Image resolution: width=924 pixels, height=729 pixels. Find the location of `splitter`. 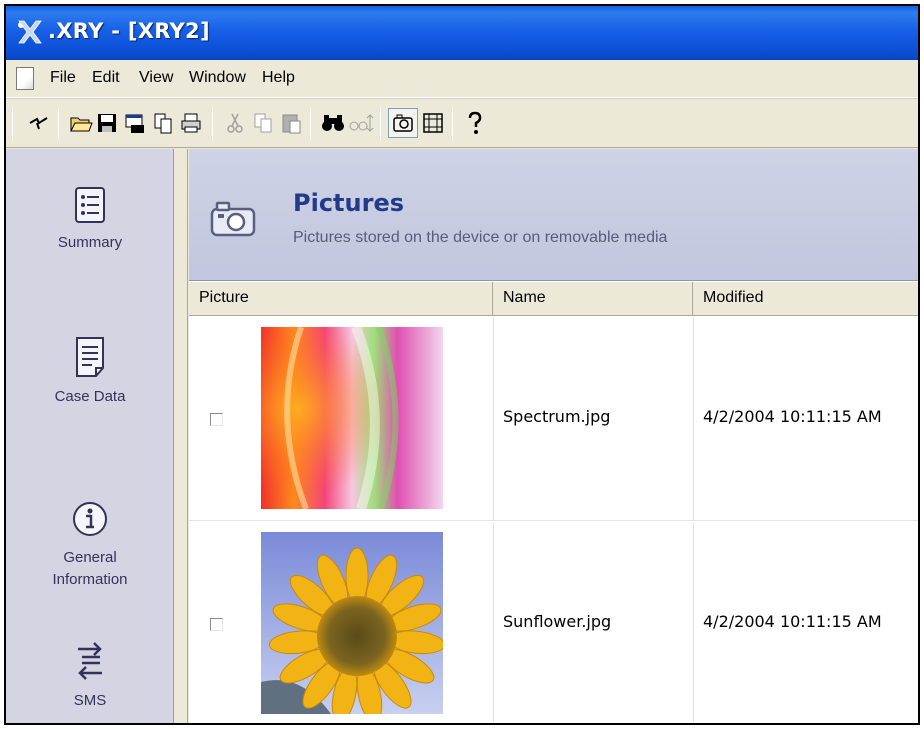

splitter is located at coordinates (181, 436).